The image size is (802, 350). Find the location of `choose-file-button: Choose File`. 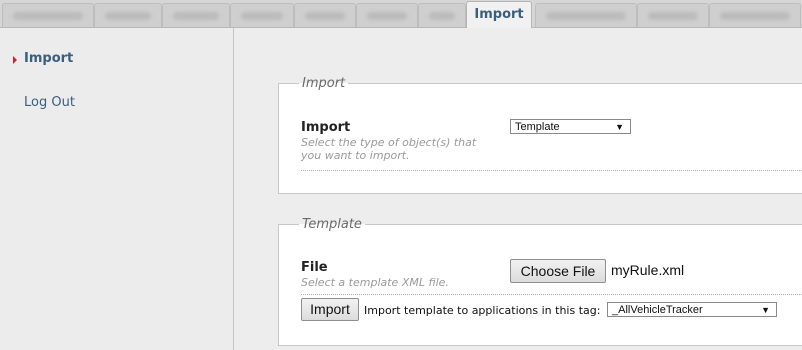

choose-file-button: Choose File is located at coordinates (558, 271).